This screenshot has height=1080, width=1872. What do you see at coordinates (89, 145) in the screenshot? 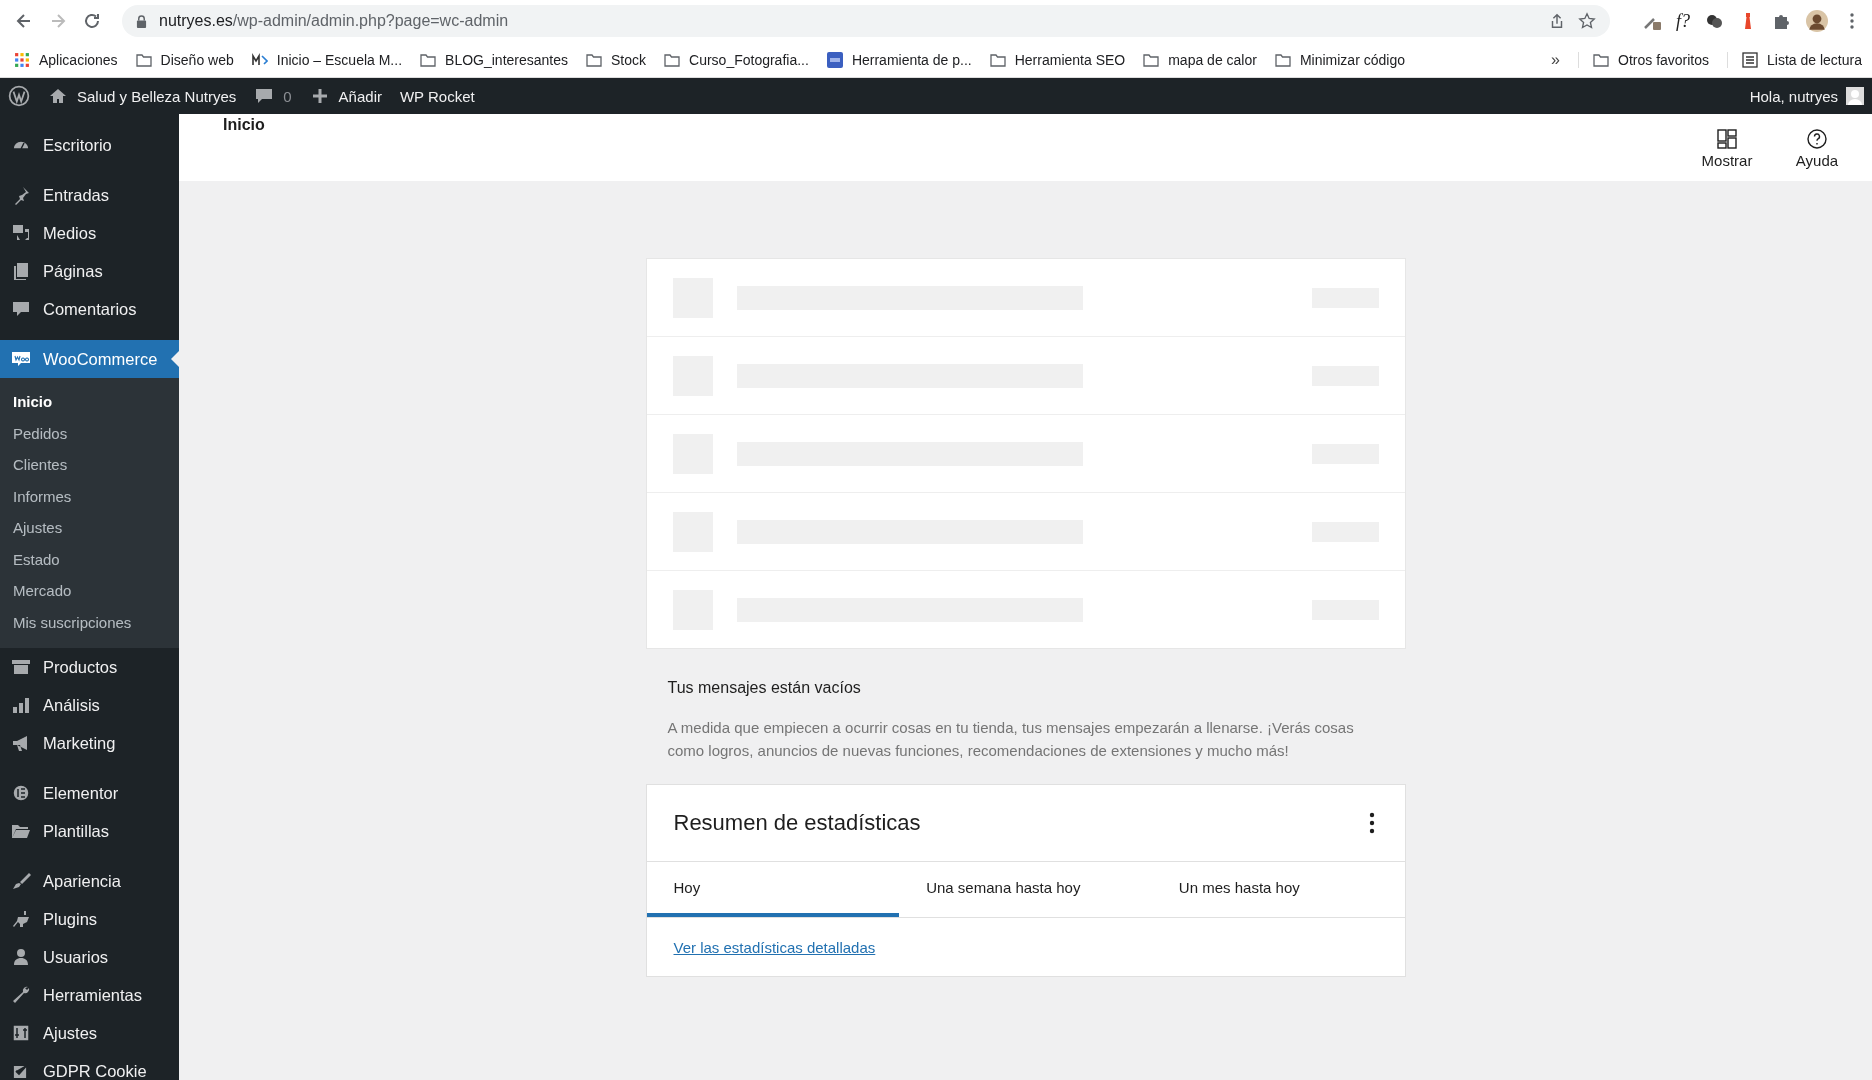
I see `menu-item: Escritorio` at bounding box center [89, 145].